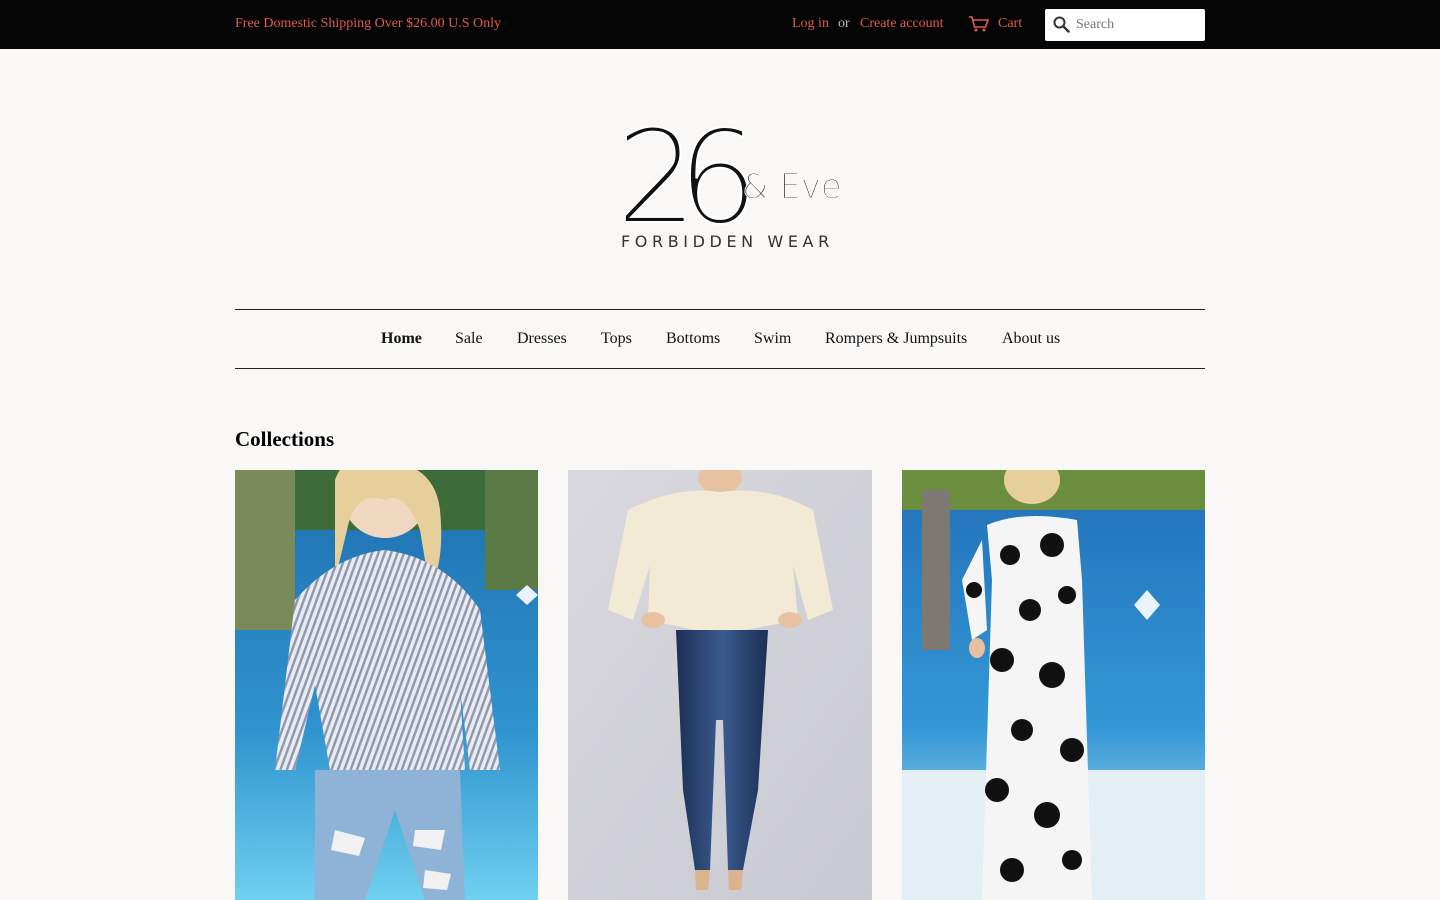 Image resolution: width=1440 pixels, height=900 pixels. What do you see at coordinates (1031, 339) in the screenshot?
I see `nav-about-us: About us` at bounding box center [1031, 339].